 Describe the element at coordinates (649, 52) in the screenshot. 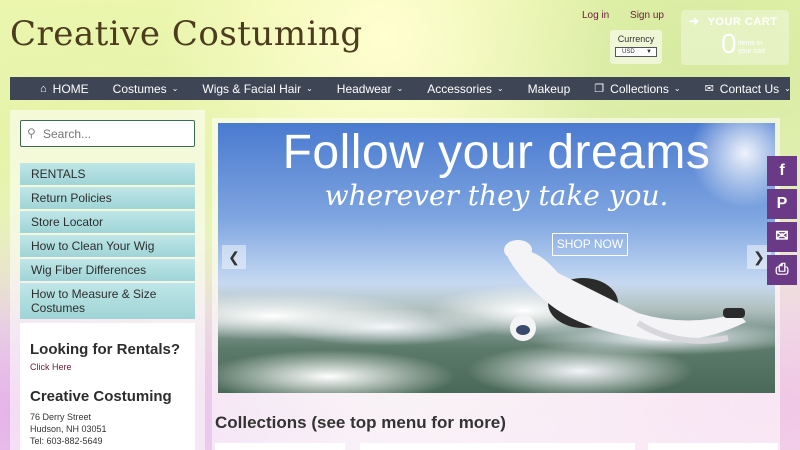

I see `caret-down-icon: ▼` at that location.